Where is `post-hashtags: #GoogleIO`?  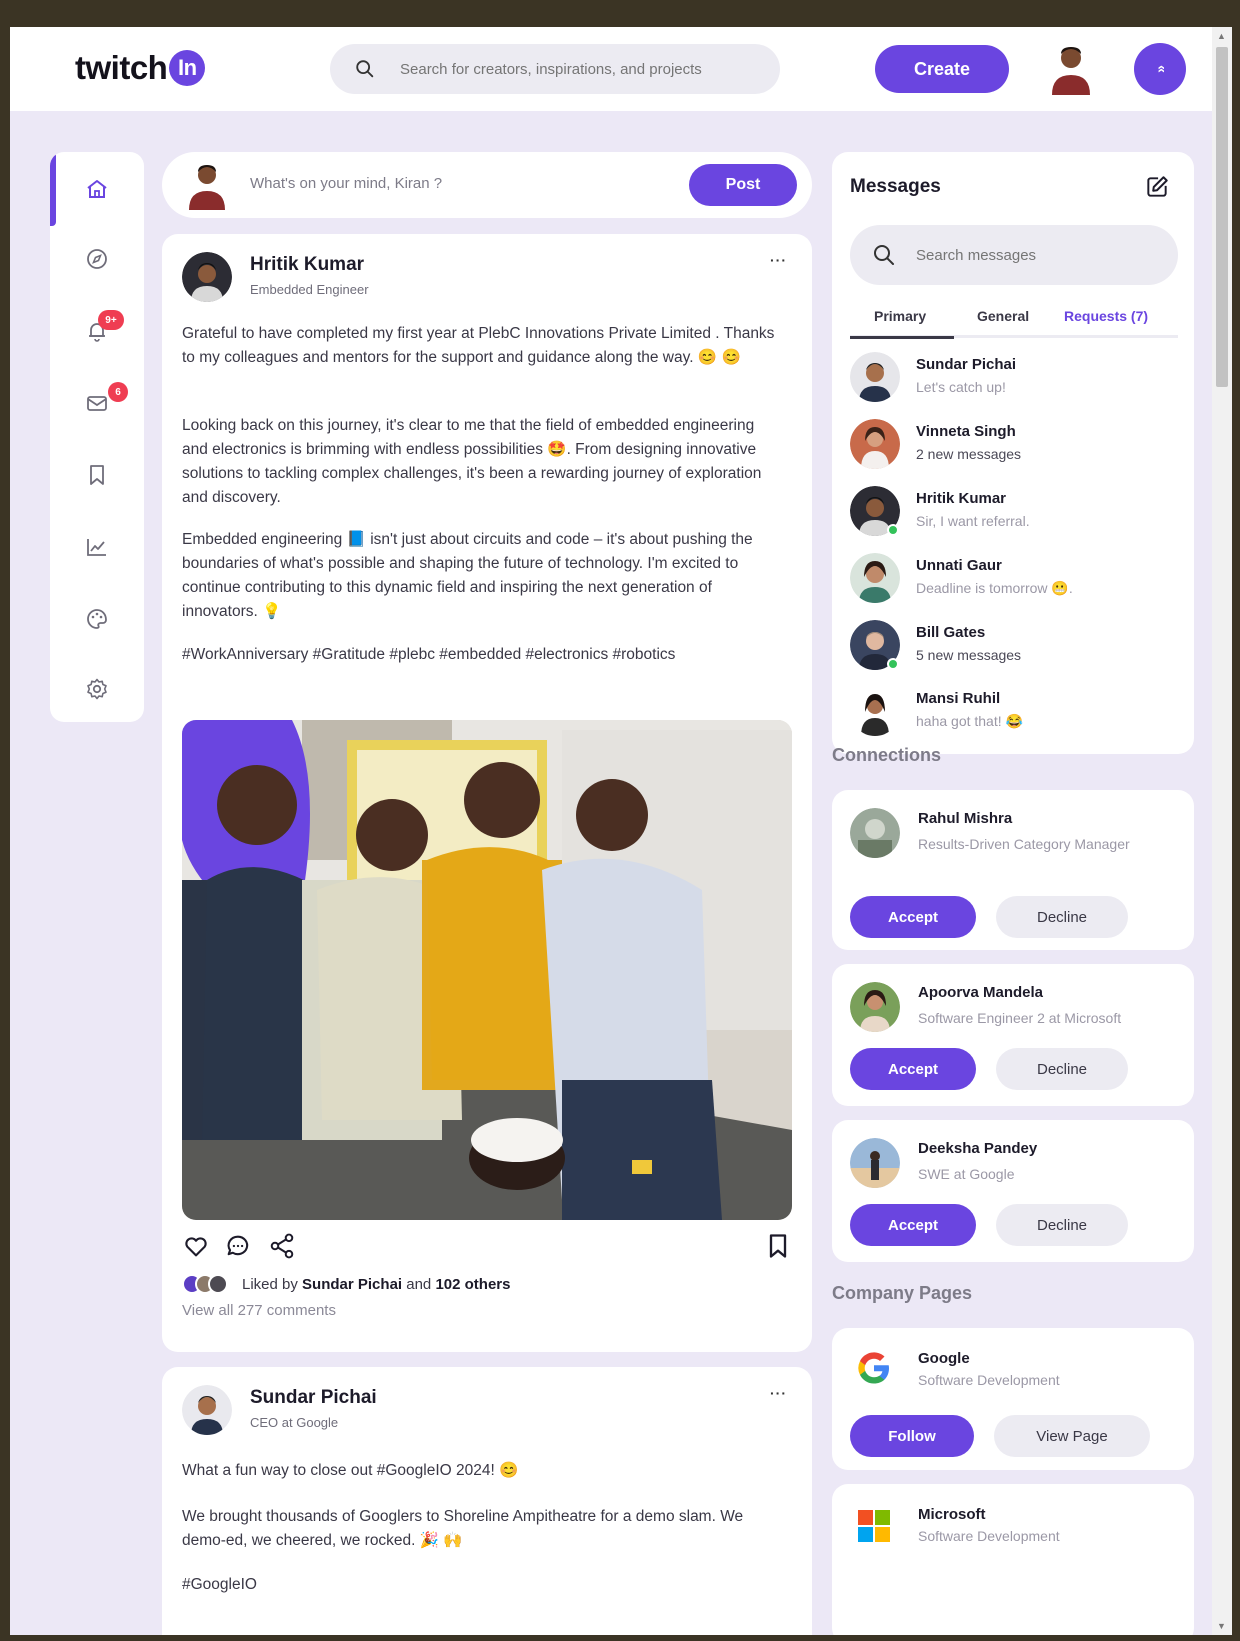
post-hashtags: #GoogleIO is located at coordinates (482, 1585).